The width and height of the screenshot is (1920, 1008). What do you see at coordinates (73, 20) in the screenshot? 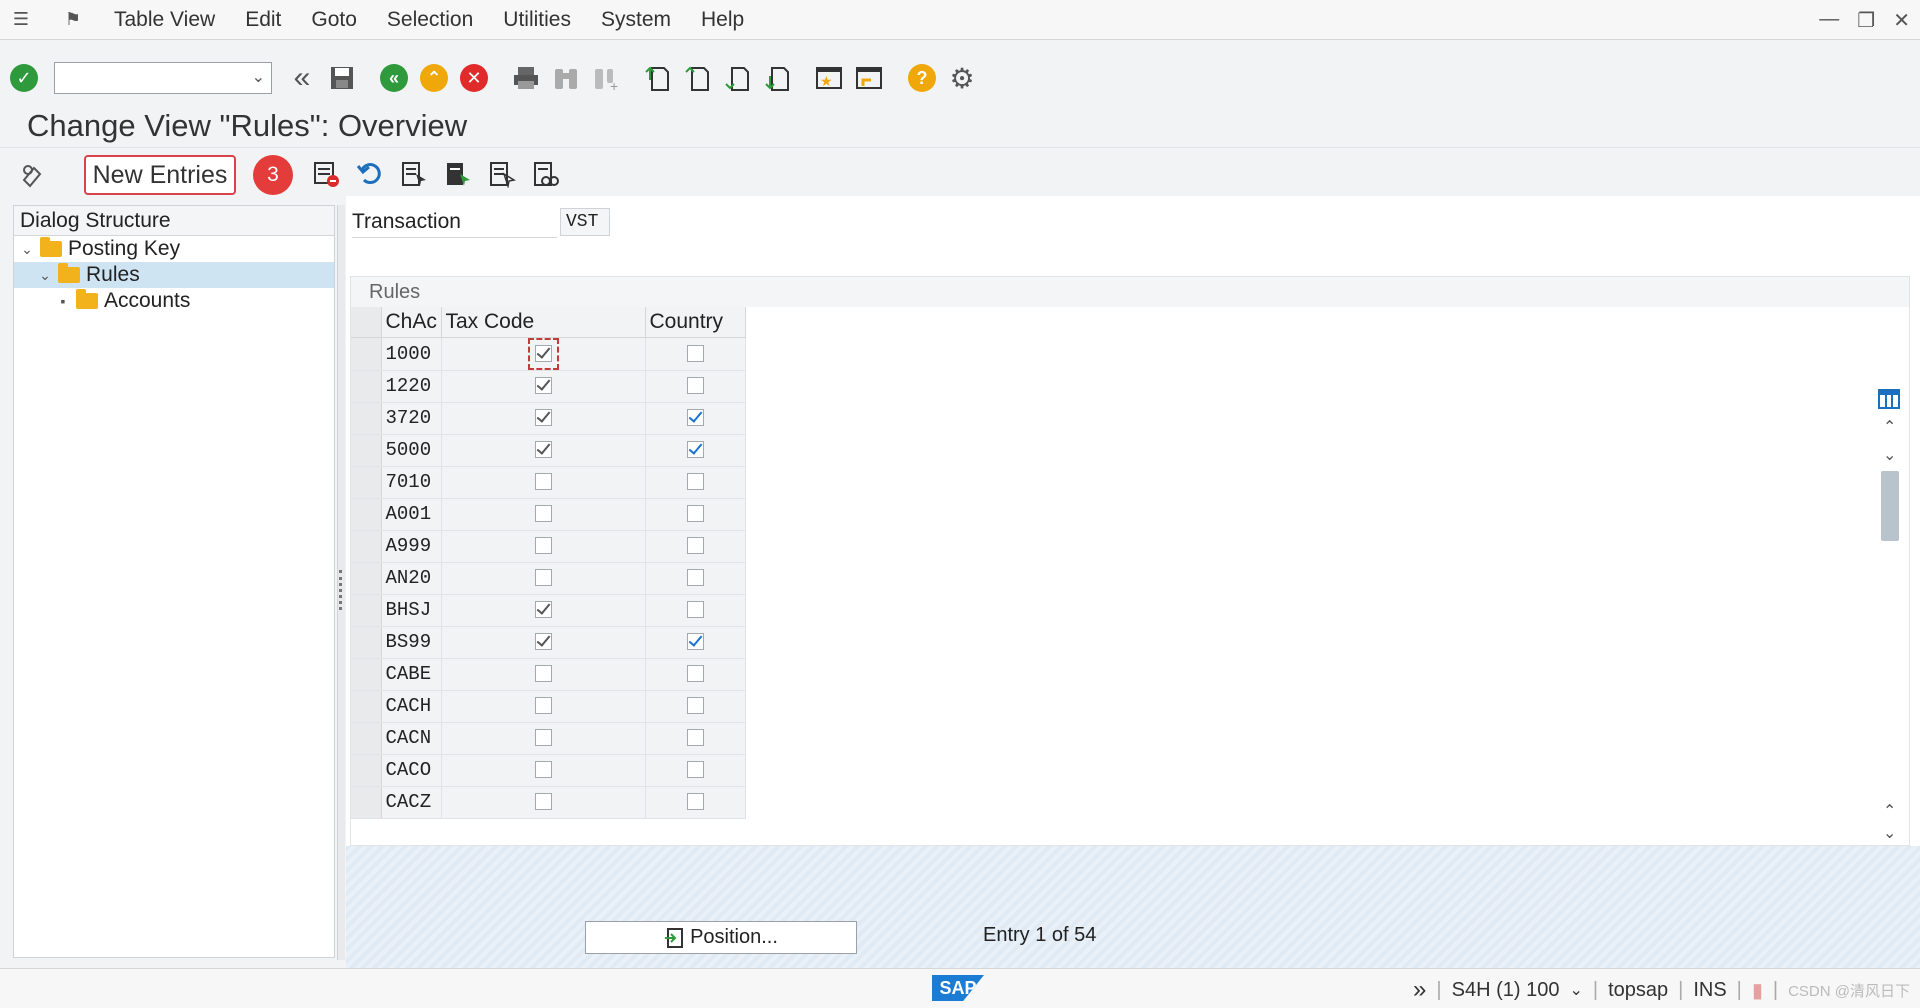
I see `pin-icon: ⚑` at bounding box center [73, 20].